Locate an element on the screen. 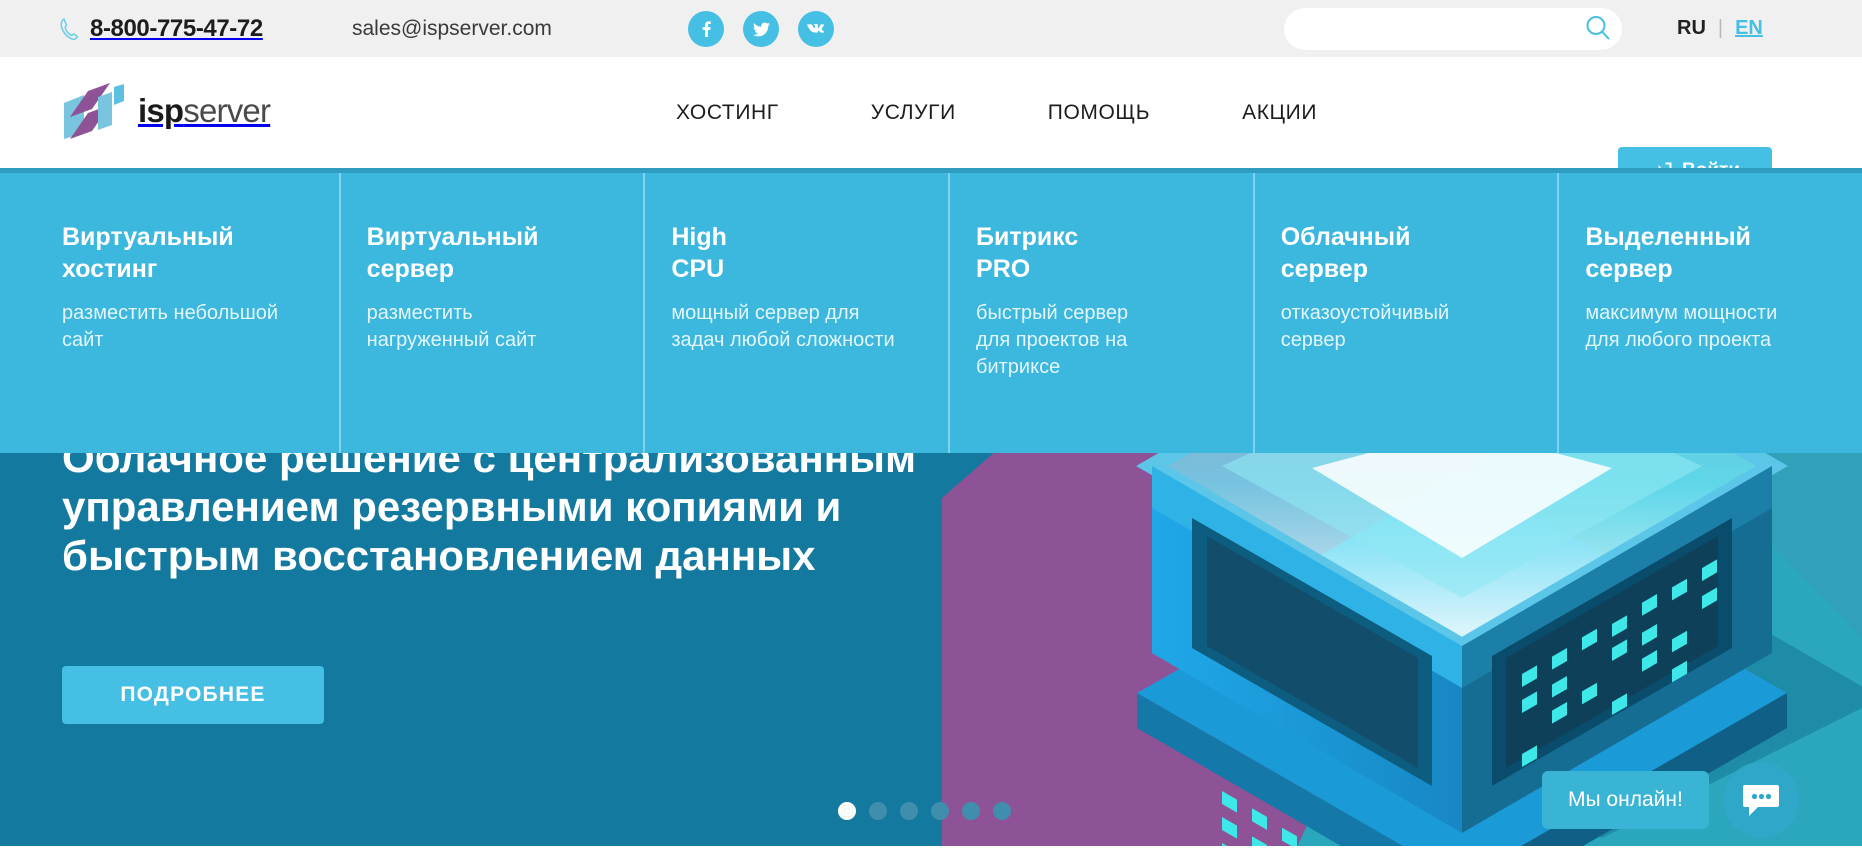  site-logo: ispserver is located at coordinates (166, 111).